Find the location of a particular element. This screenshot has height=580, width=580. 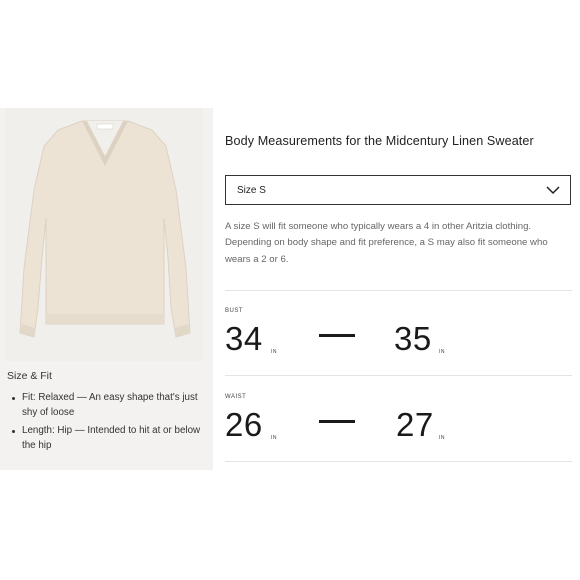

measurement-max: 35 is located at coordinates (413, 338).